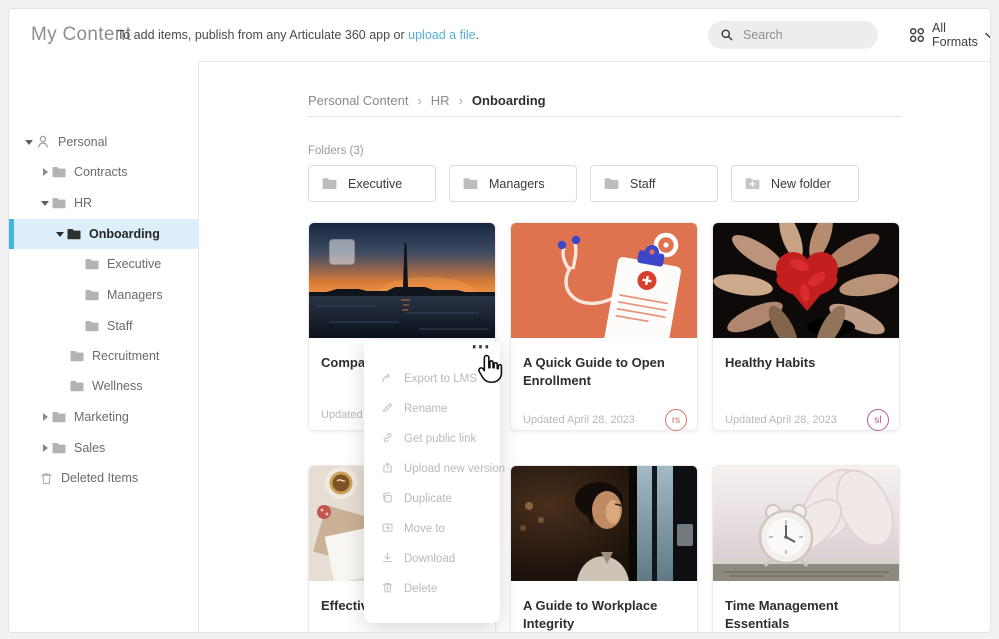 The width and height of the screenshot is (999, 639). Describe the element at coordinates (782, 614) in the screenshot. I see `card-title: Time Management Essentials` at that location.